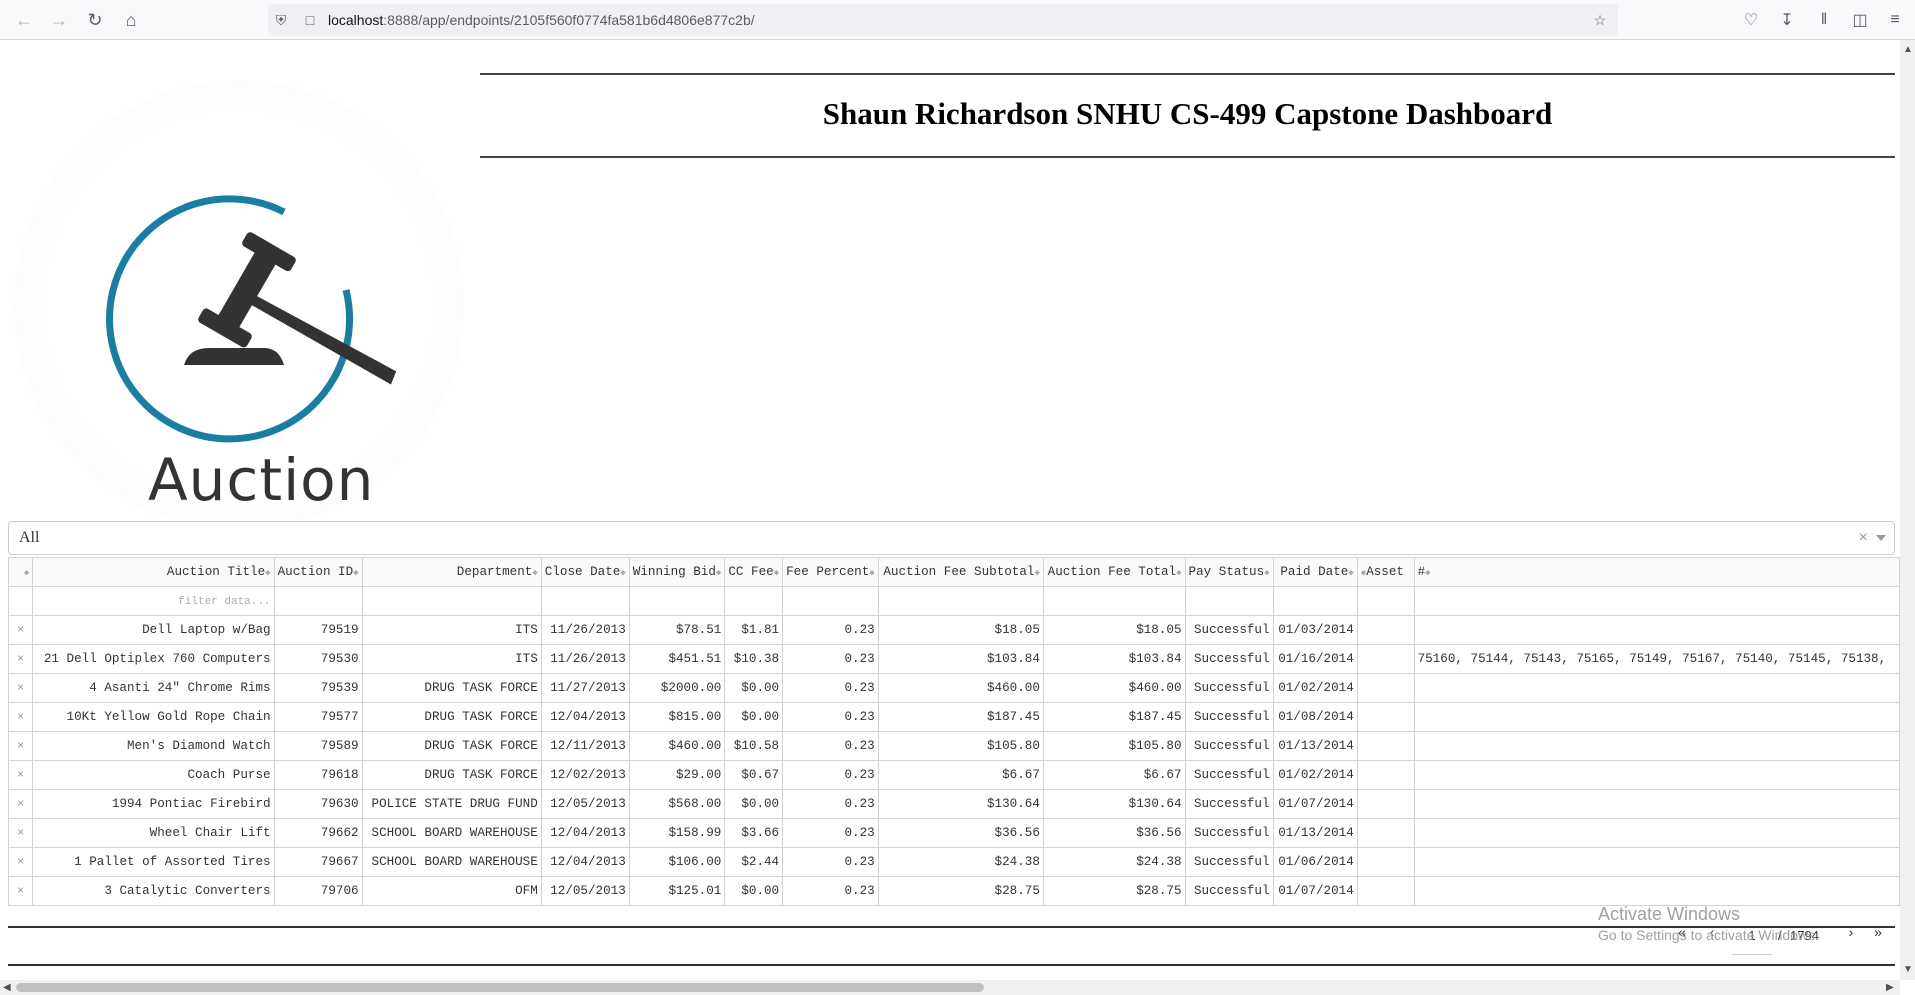 The width and height of the screenshot is (1915, 995). I want to click on shield-icon: ⛨, so click(281, 20).